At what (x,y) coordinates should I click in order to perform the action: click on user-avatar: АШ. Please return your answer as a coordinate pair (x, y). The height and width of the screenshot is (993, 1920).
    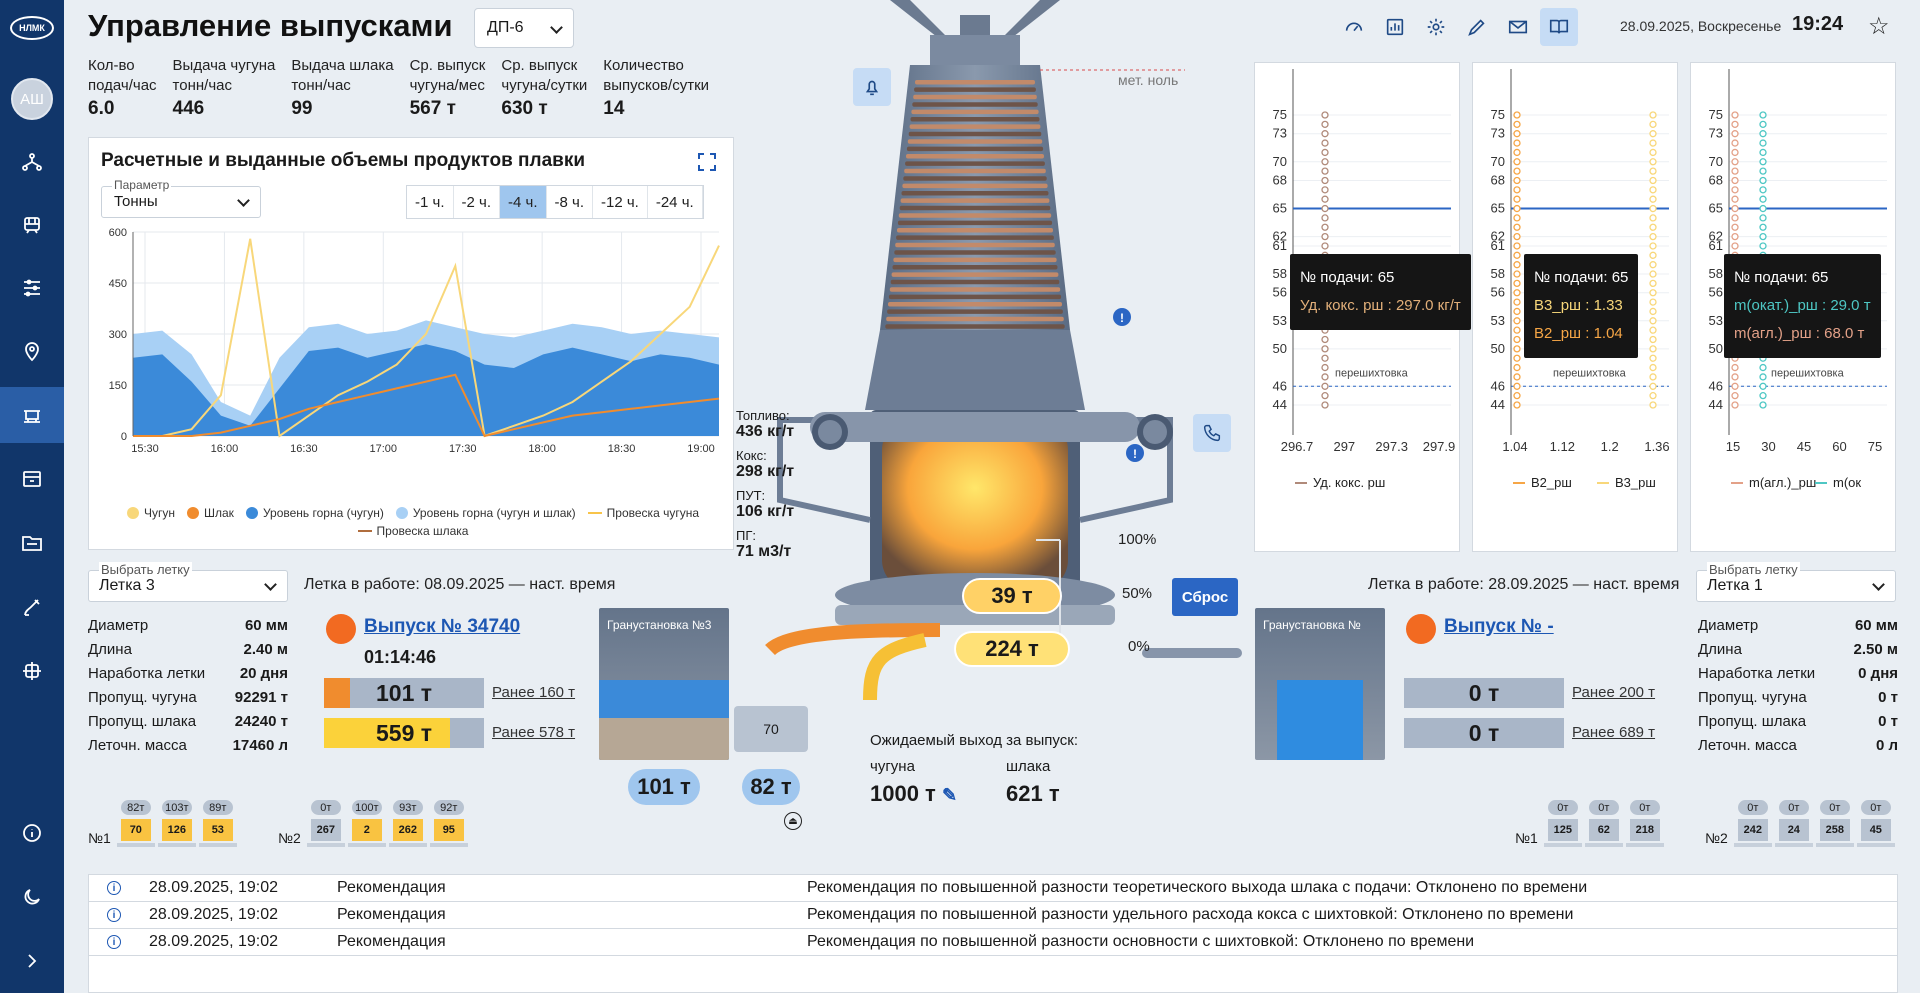
    Looking at the image, I should click on (32, 99).